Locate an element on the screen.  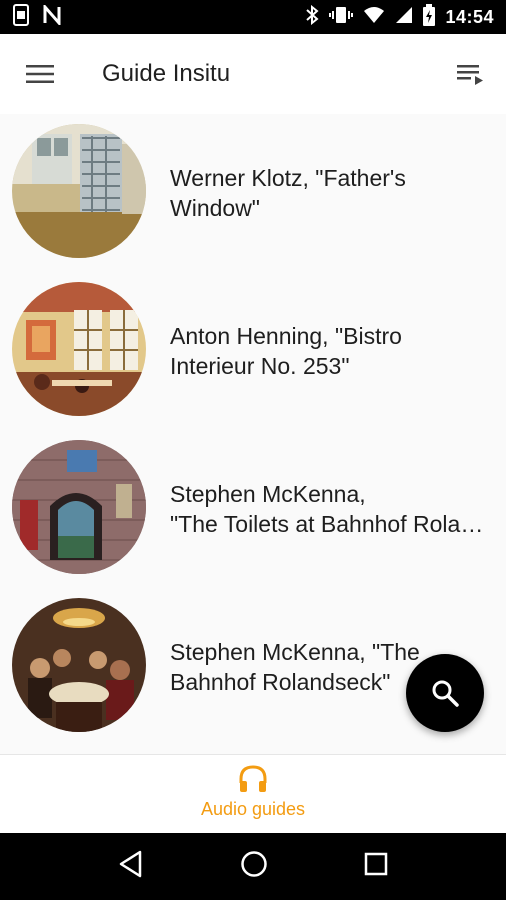
system-navigation-bar is located at coordinates (253, 866).